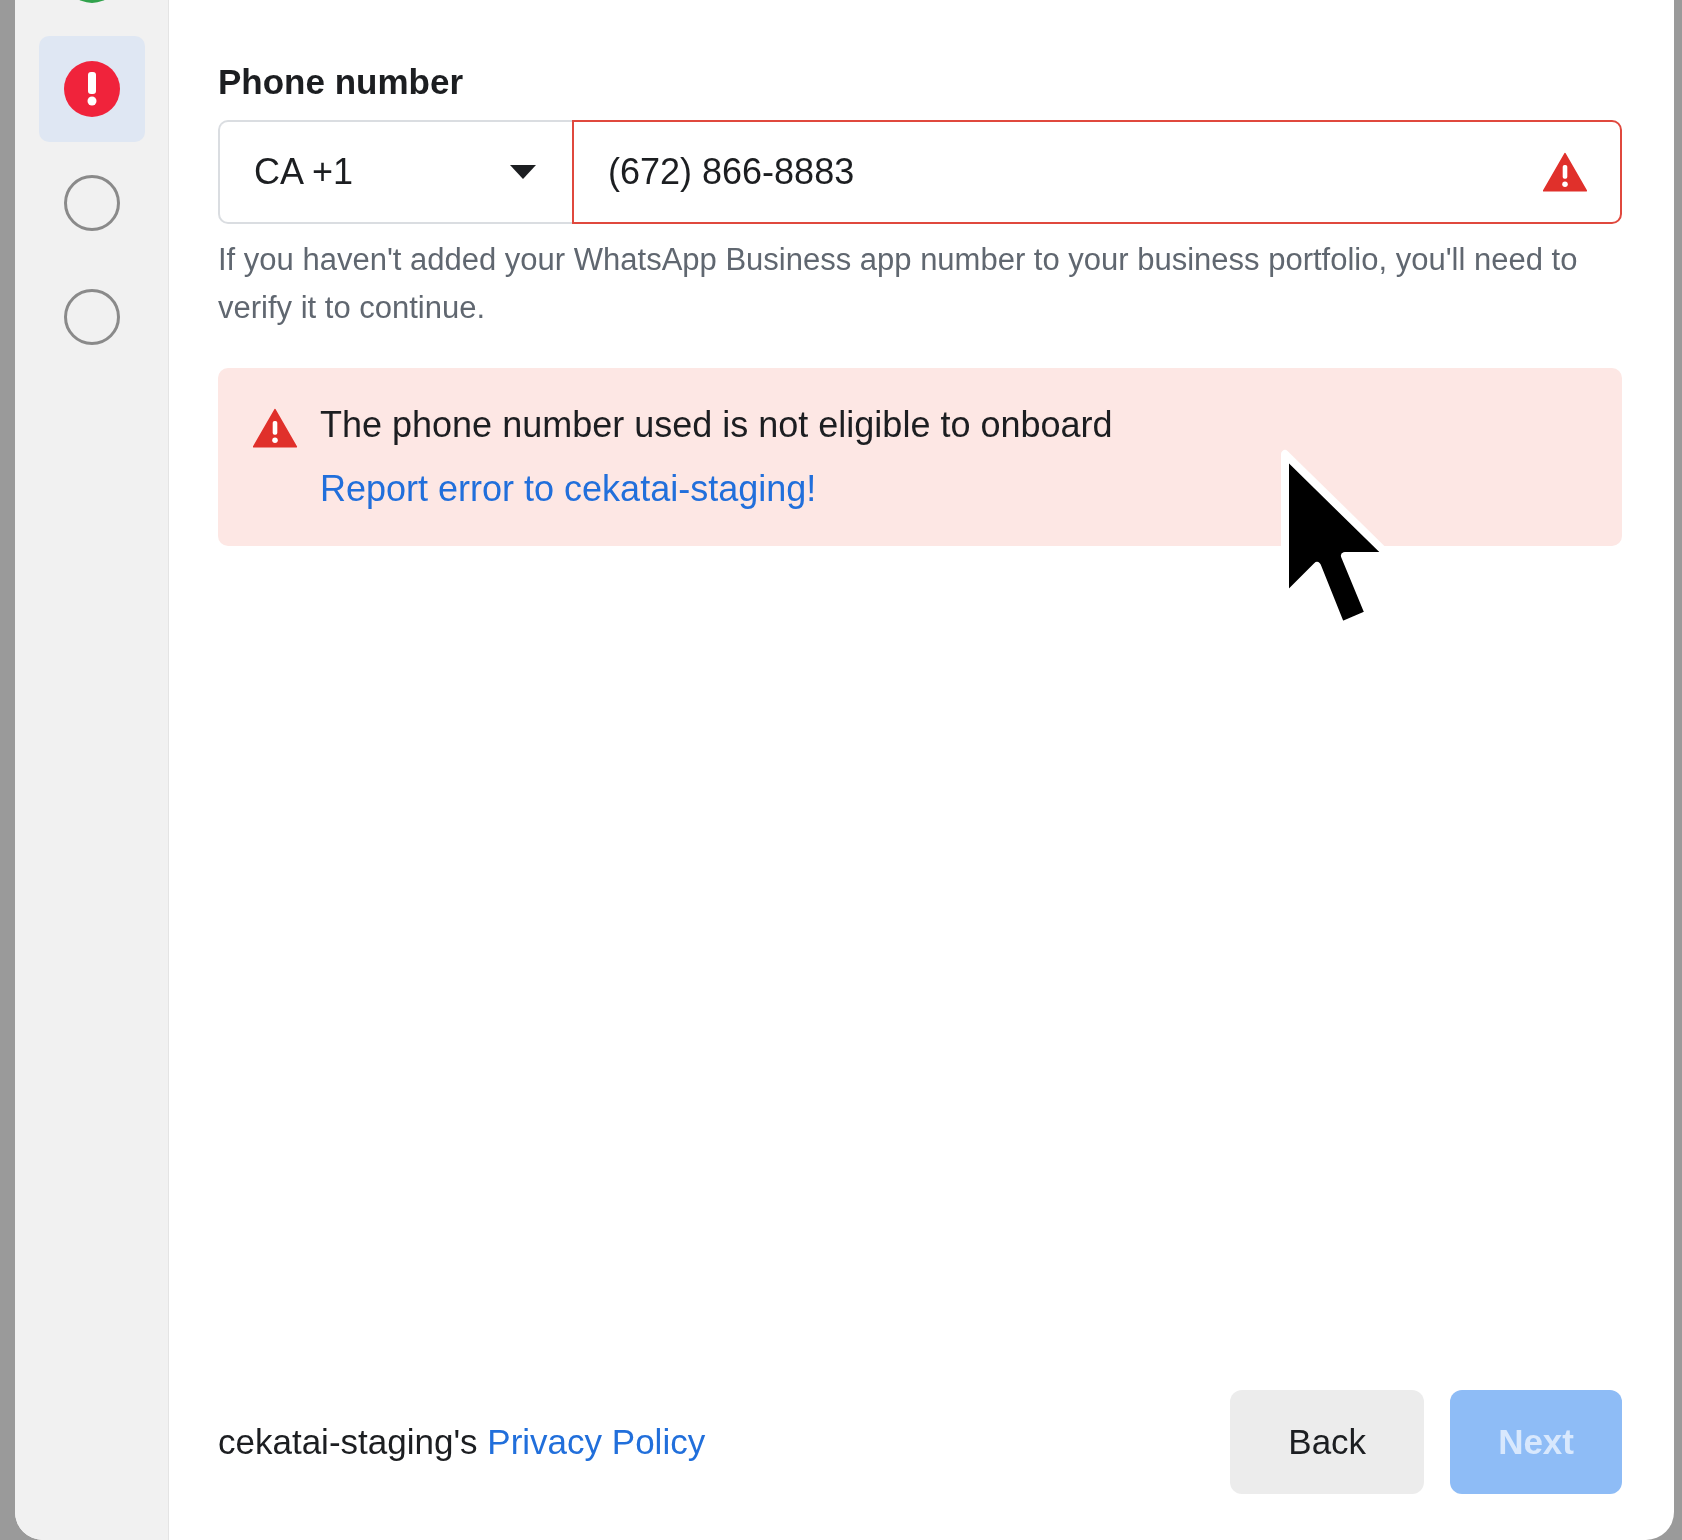 Image resolution: width=1682 pixels, height=1540 pixels. Describe the element at coordinates (341, 82) in the screenshot. I see `field-label: Phone number` at that location.